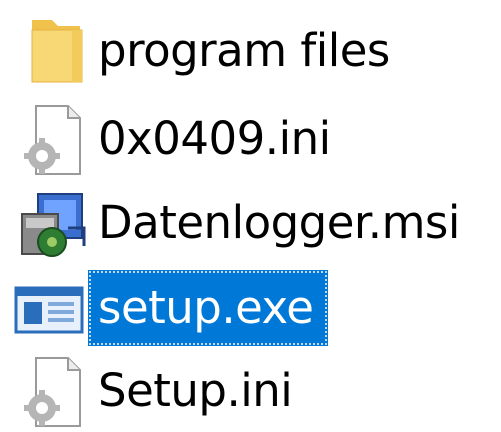 The width and height of the screenshot is (501, 432). I want to click on folder-icon, so click(48, 52).